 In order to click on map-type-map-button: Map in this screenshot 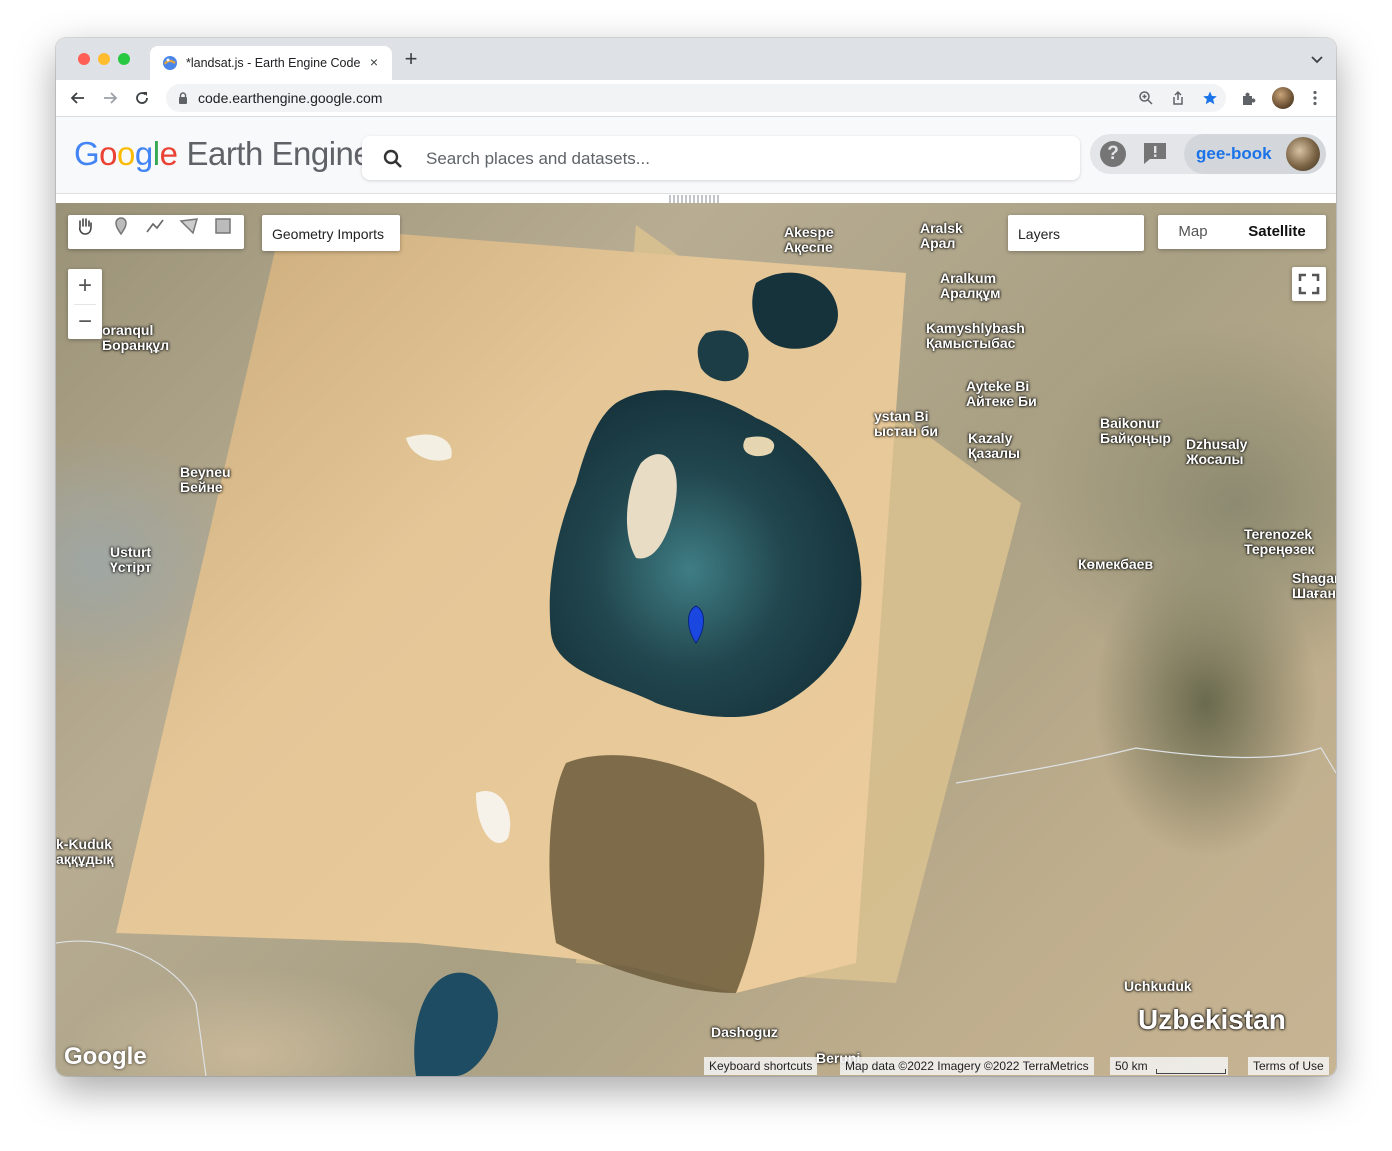, I will do `click(1193, 232)`.